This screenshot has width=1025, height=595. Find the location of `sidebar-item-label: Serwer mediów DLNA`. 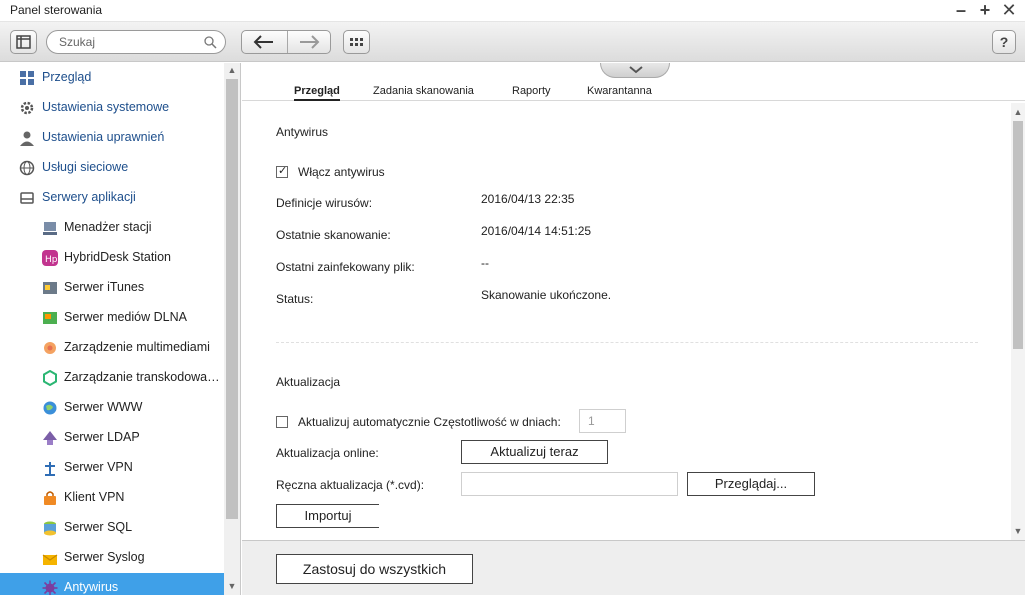

sidebar-item-label: Serwer mediów DLNA is located at coordinates (125, 317).